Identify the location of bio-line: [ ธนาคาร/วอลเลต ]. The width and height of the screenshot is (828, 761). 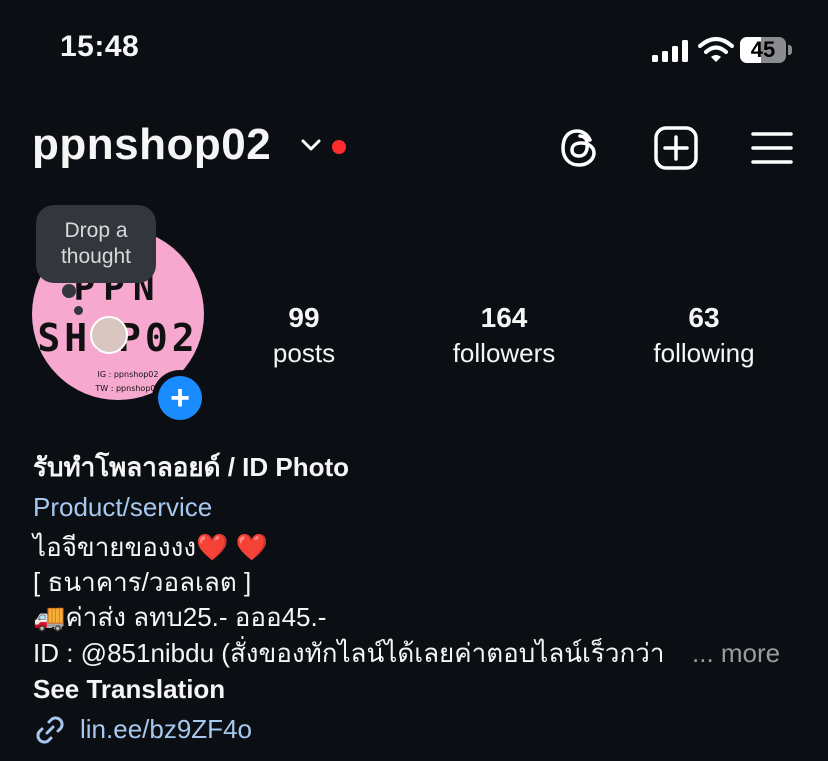
(142, 582).